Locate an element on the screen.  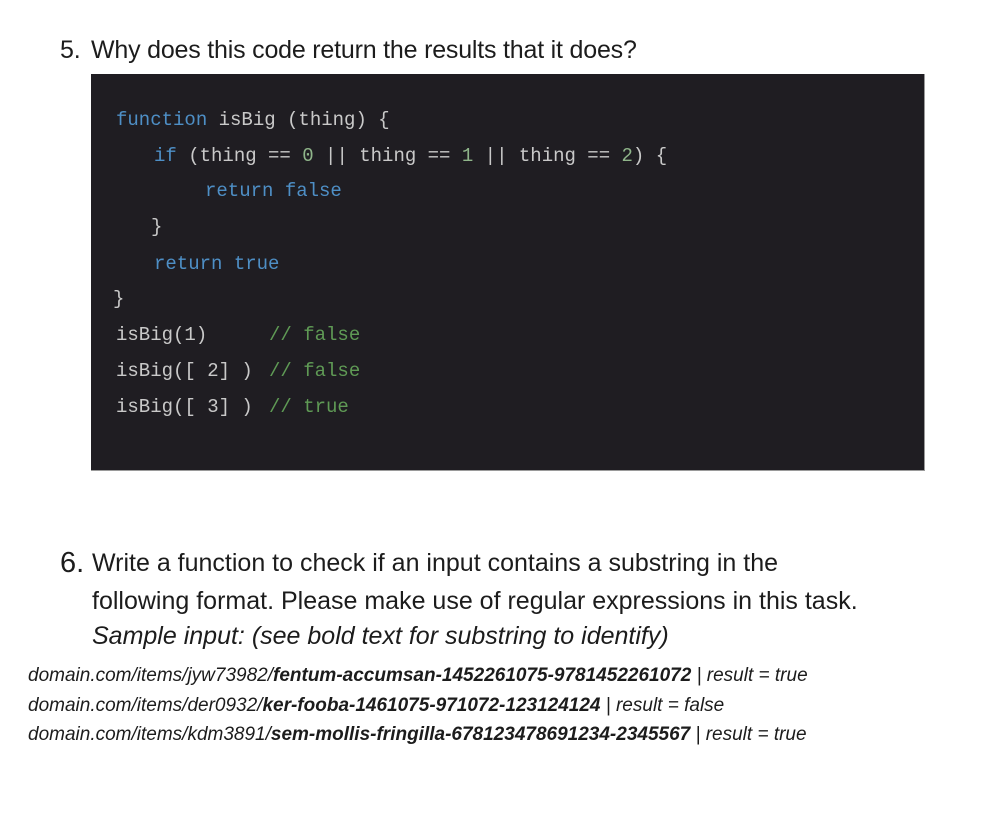
sample-substring: ker-fooba-1461075-971072-123124124 is located at coordinates (431, 705).